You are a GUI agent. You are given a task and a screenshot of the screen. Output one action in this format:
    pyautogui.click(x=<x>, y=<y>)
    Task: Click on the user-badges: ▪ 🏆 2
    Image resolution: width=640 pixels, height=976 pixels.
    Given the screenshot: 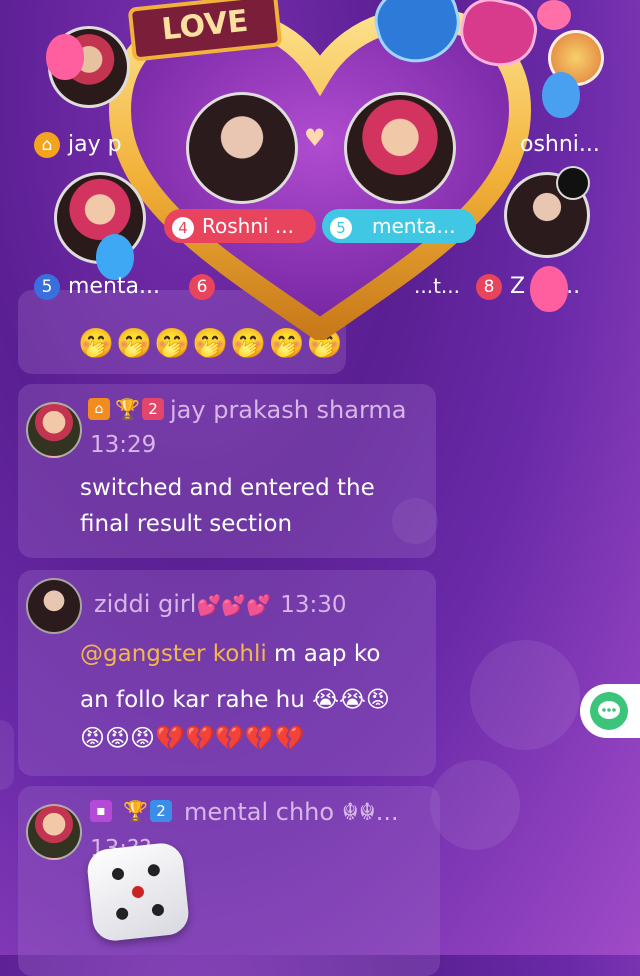 What is the action you would take?
    pyautogui.click(x=131, y=811)
    